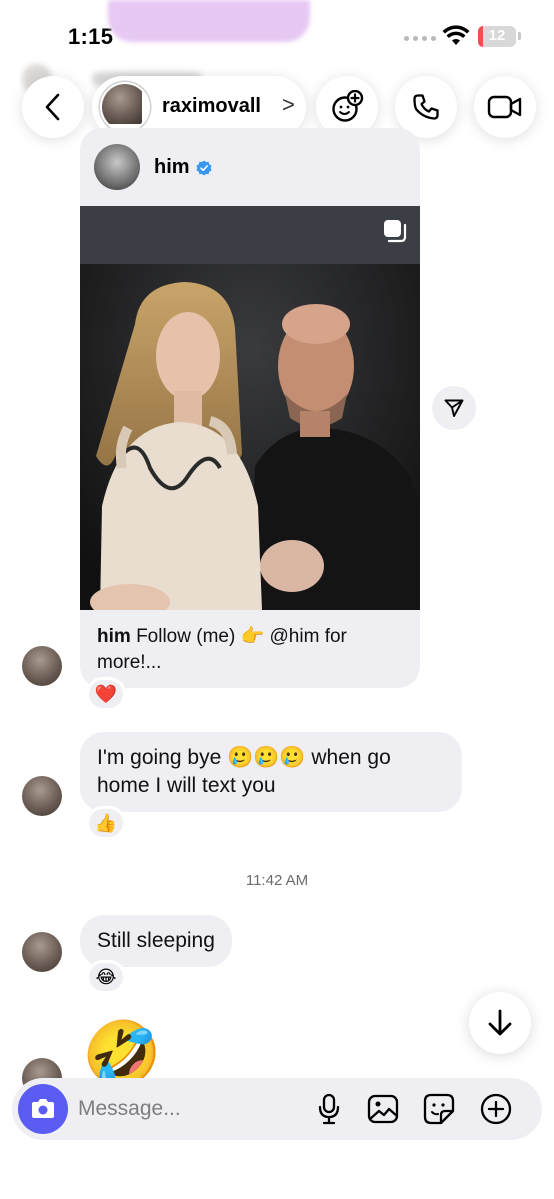  I want to click on status-bar: 1:15 12, so click(277, 35).